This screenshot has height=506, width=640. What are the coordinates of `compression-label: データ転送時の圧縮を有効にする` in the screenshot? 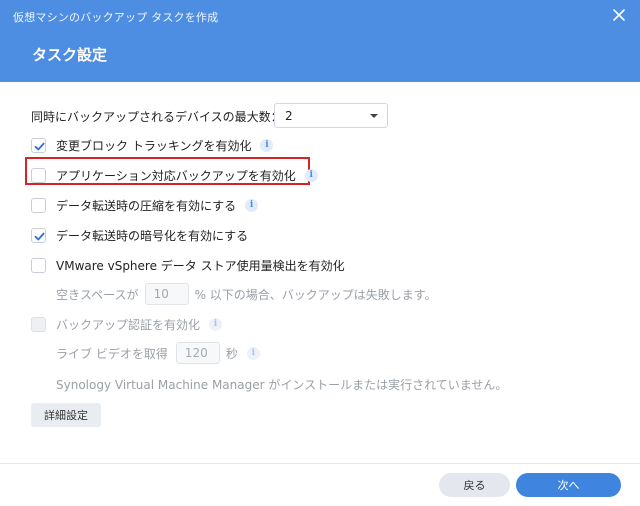 It's located at (146, 206).